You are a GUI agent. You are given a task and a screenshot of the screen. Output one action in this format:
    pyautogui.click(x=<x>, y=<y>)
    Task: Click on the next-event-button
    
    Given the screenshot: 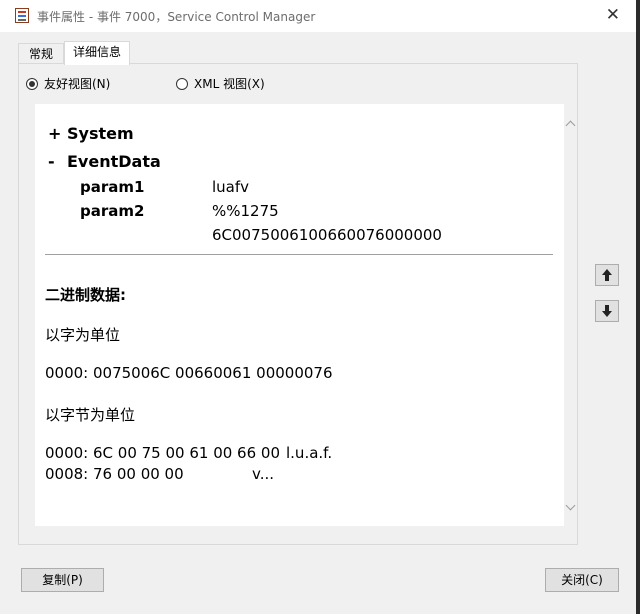 What is the action you would take?
    pyautogui.click(x=607, y=311)
    